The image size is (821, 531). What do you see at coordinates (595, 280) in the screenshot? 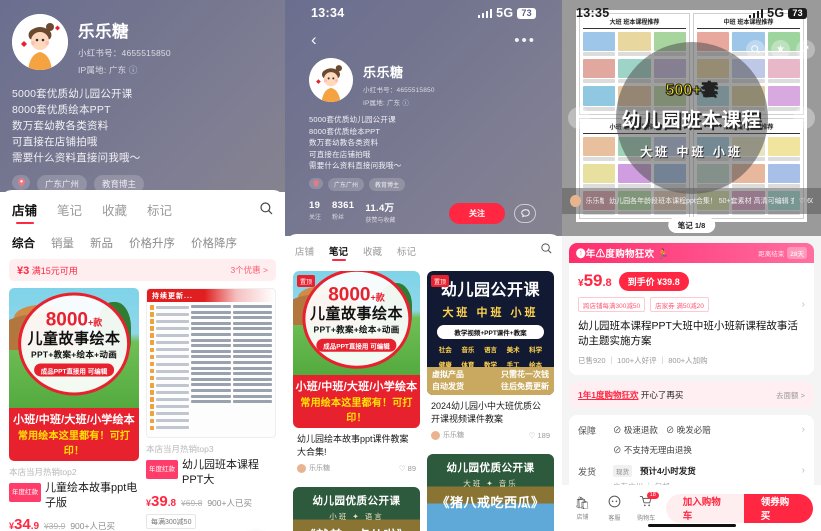
I see `product-price: ¥59.8` at bounding box center [595, 280].